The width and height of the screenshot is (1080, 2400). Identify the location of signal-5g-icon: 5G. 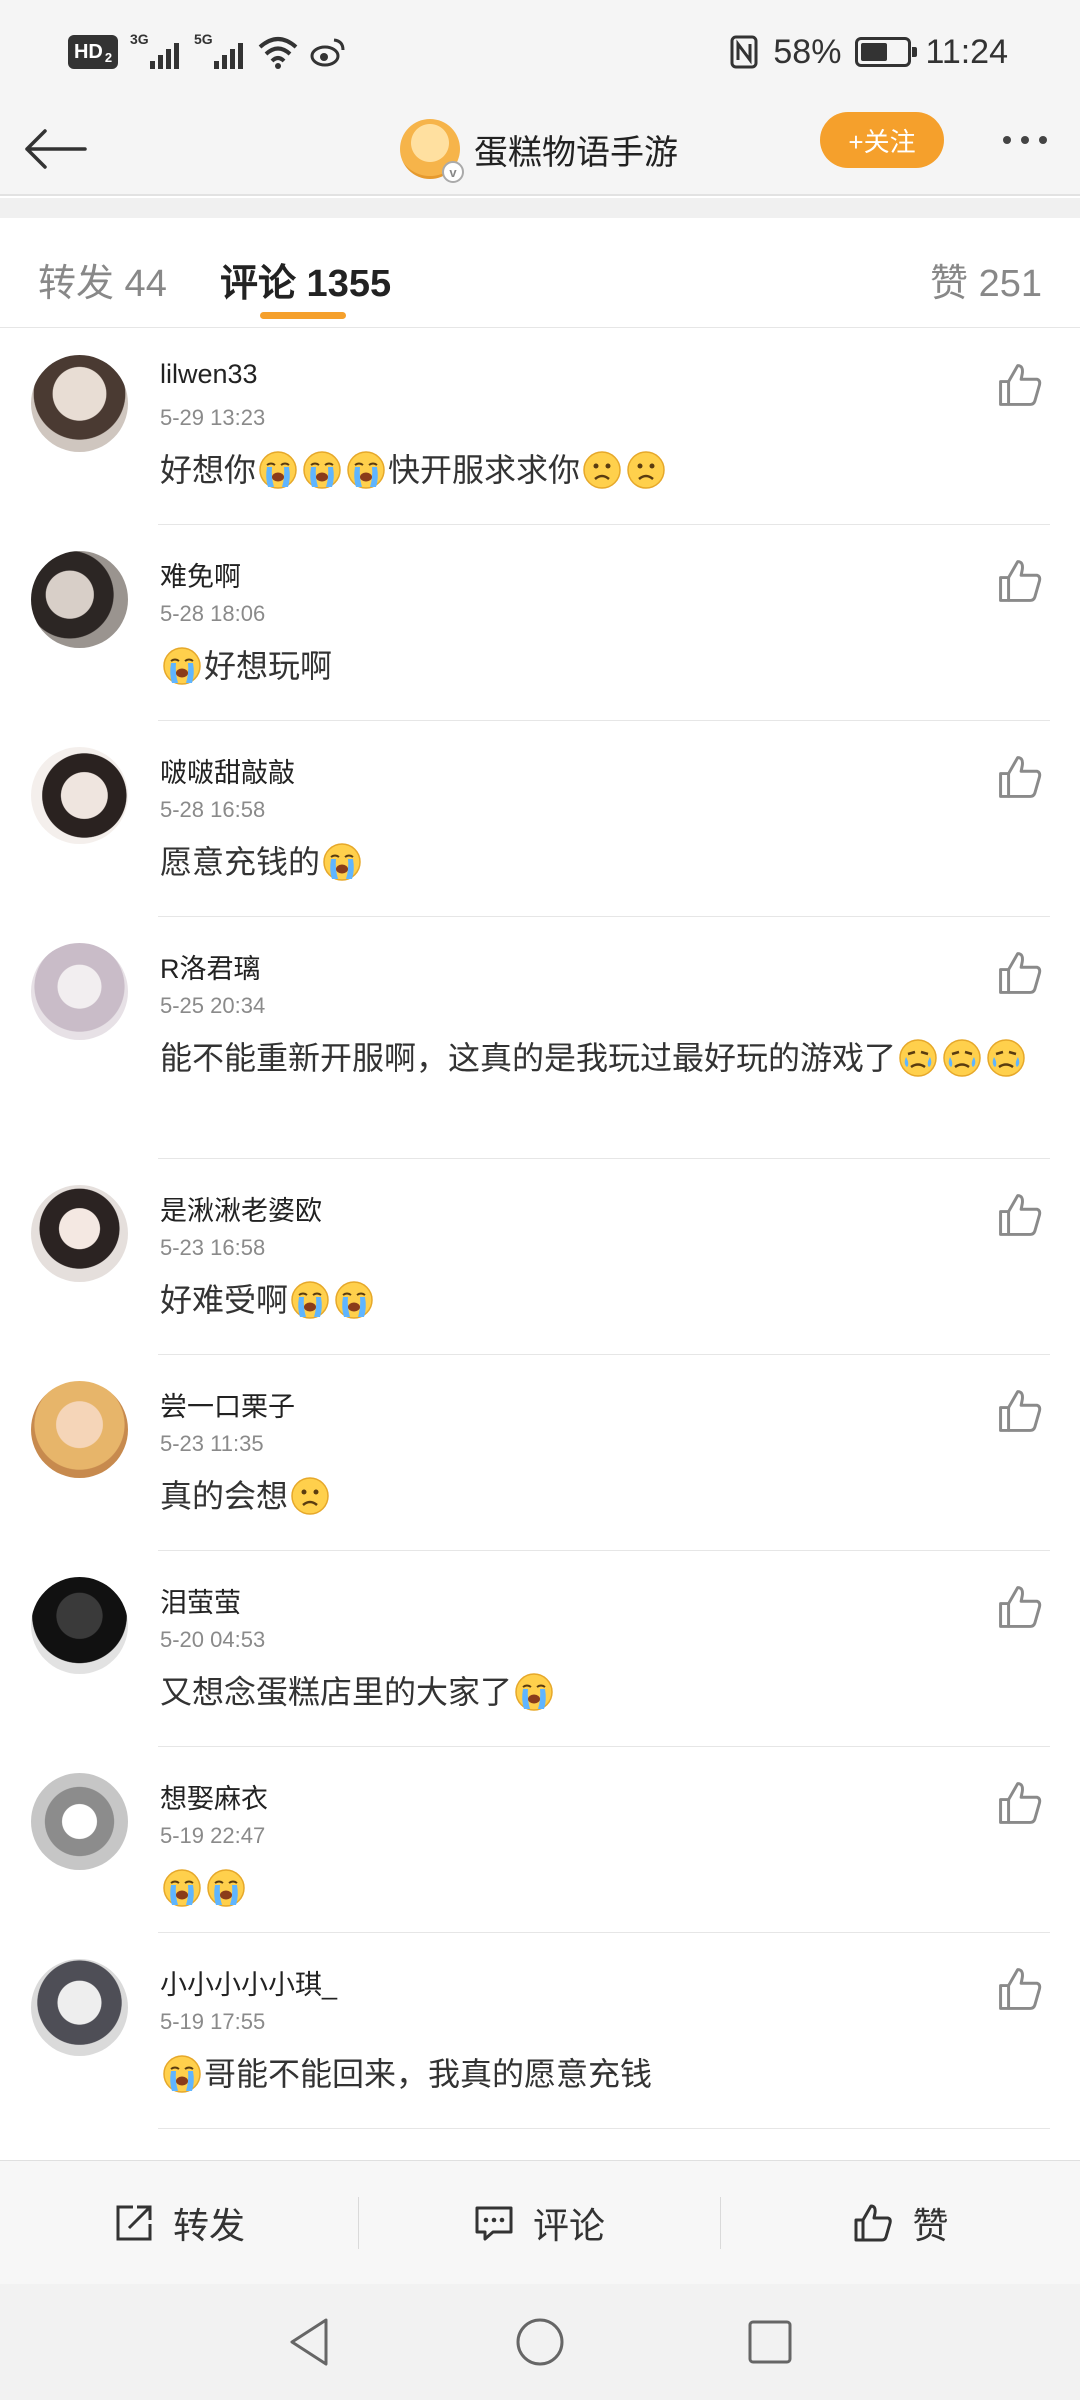
(220, 50).